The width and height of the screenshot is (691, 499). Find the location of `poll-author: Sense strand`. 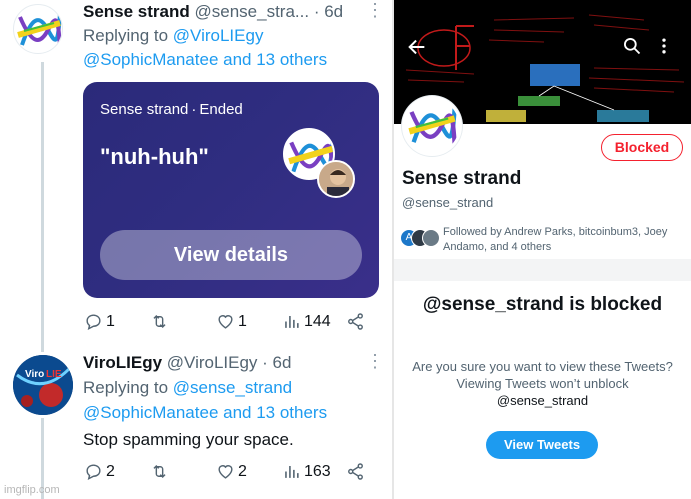

poll-author: Sense strand is located at coordinates (144, 109).